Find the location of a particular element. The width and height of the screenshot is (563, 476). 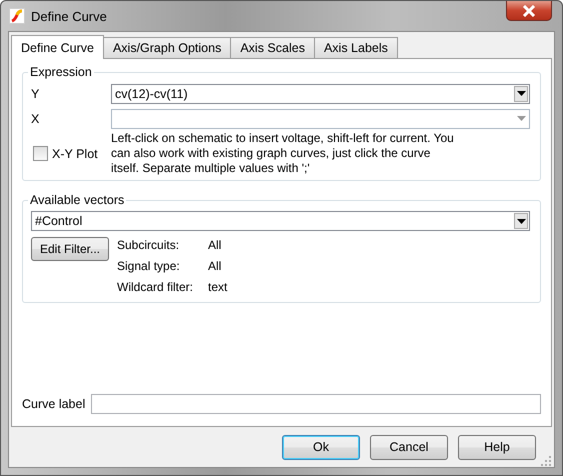

dialog-button: Ok is located at coordinates (321, 447).